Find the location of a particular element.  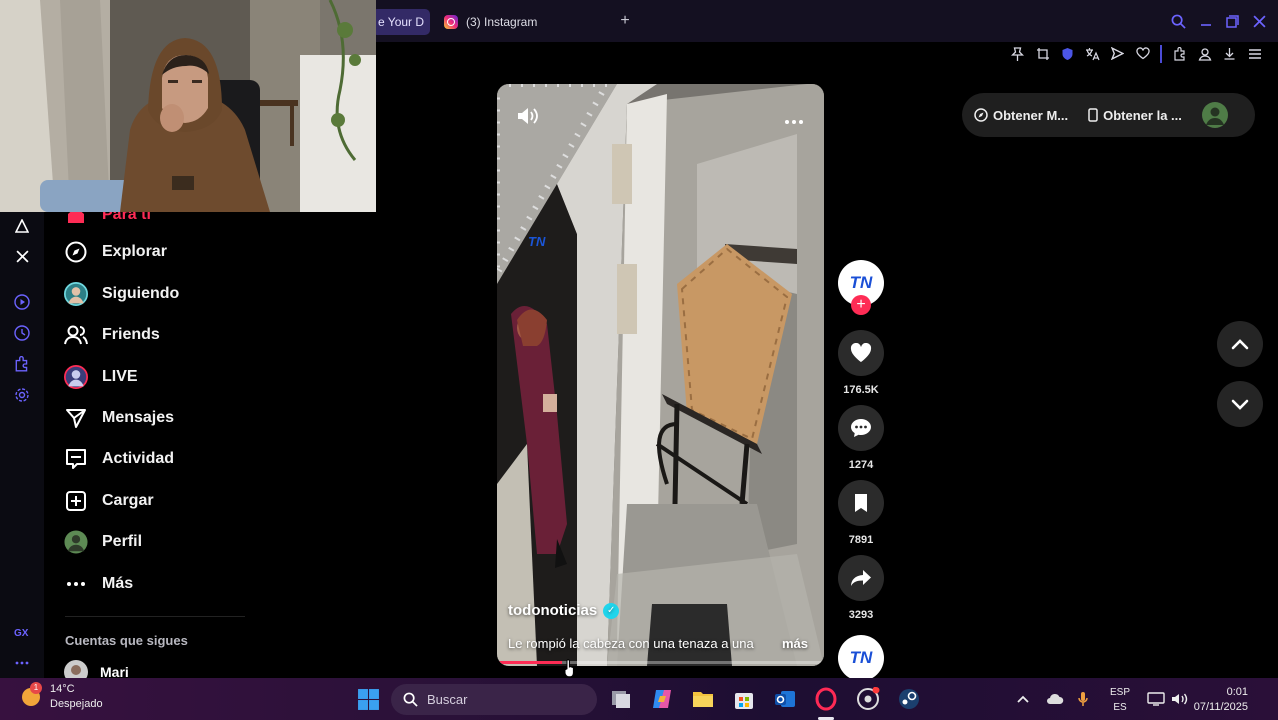

task-view-icon is located at coordinates (621, 699).